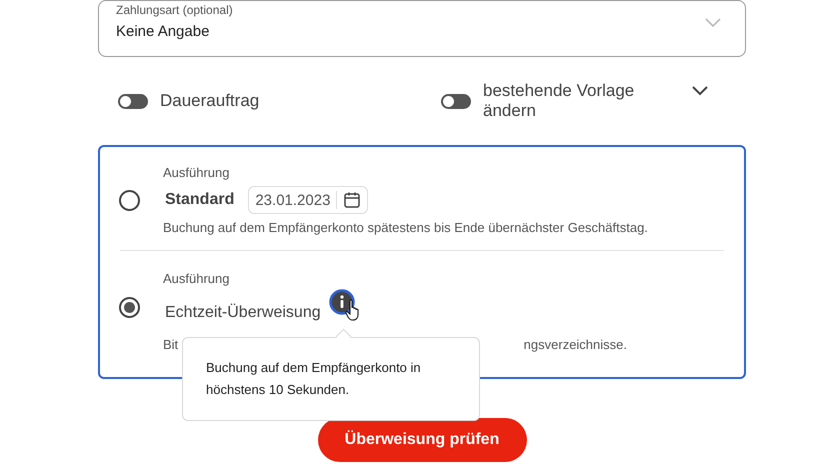 The height and width of the screenshot is (468, 824). I want to click on option-description: ngsverzeichnisse., so click(575, 345).